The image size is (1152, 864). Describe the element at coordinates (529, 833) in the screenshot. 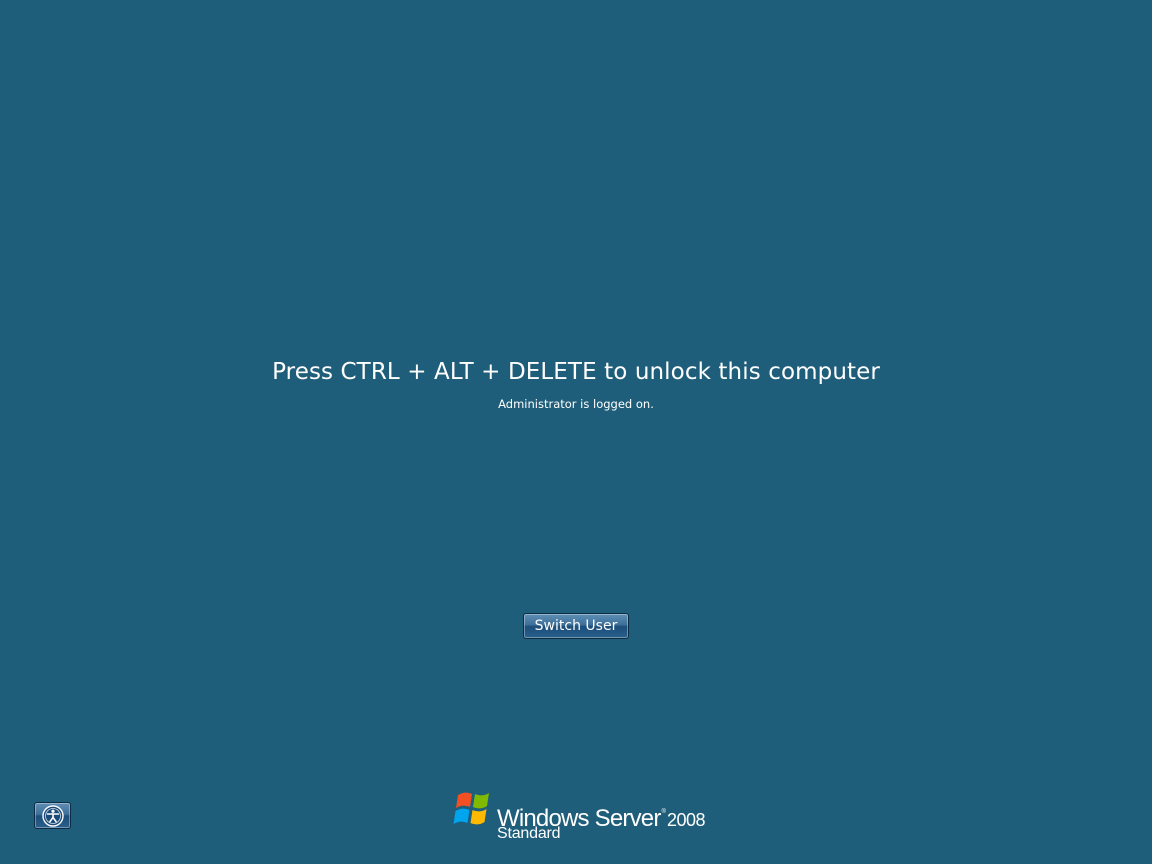

I see `product-edition: Standard` at that location.